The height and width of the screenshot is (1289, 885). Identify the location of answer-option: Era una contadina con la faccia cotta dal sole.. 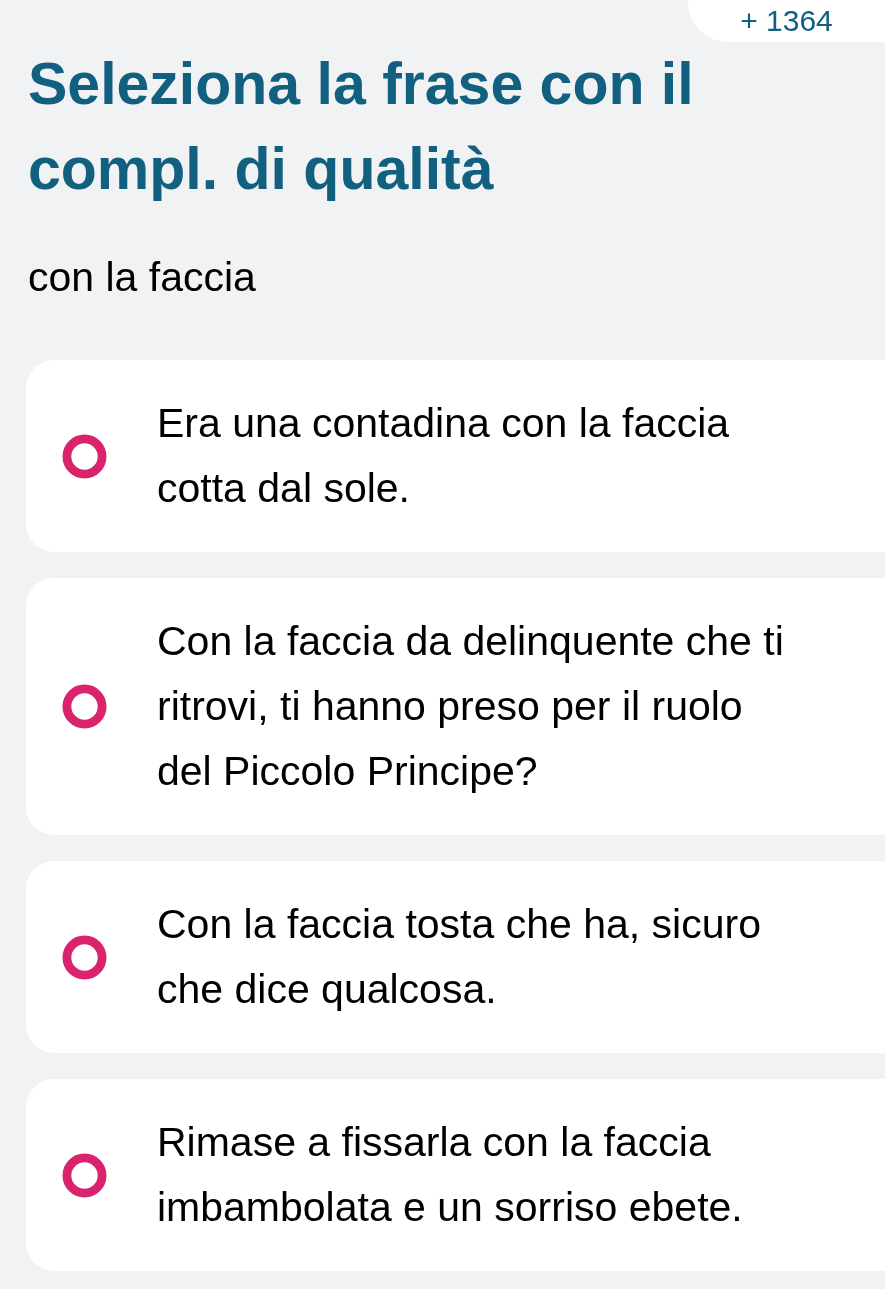
(455, 456).